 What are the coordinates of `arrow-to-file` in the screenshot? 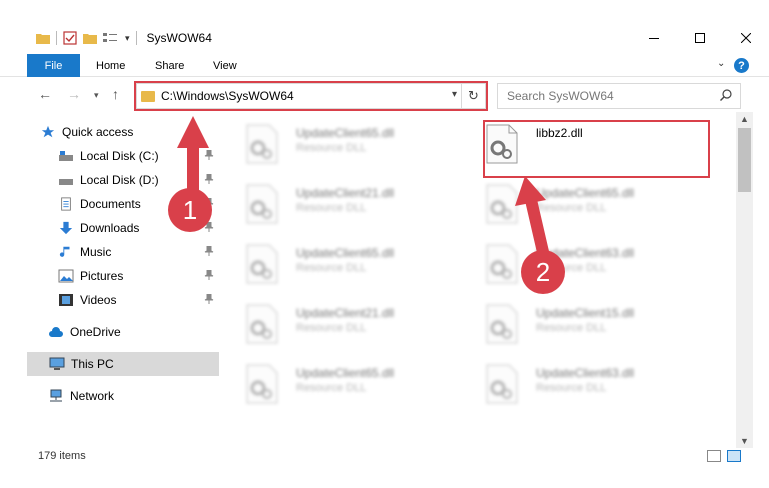 It's located at (532, 217).